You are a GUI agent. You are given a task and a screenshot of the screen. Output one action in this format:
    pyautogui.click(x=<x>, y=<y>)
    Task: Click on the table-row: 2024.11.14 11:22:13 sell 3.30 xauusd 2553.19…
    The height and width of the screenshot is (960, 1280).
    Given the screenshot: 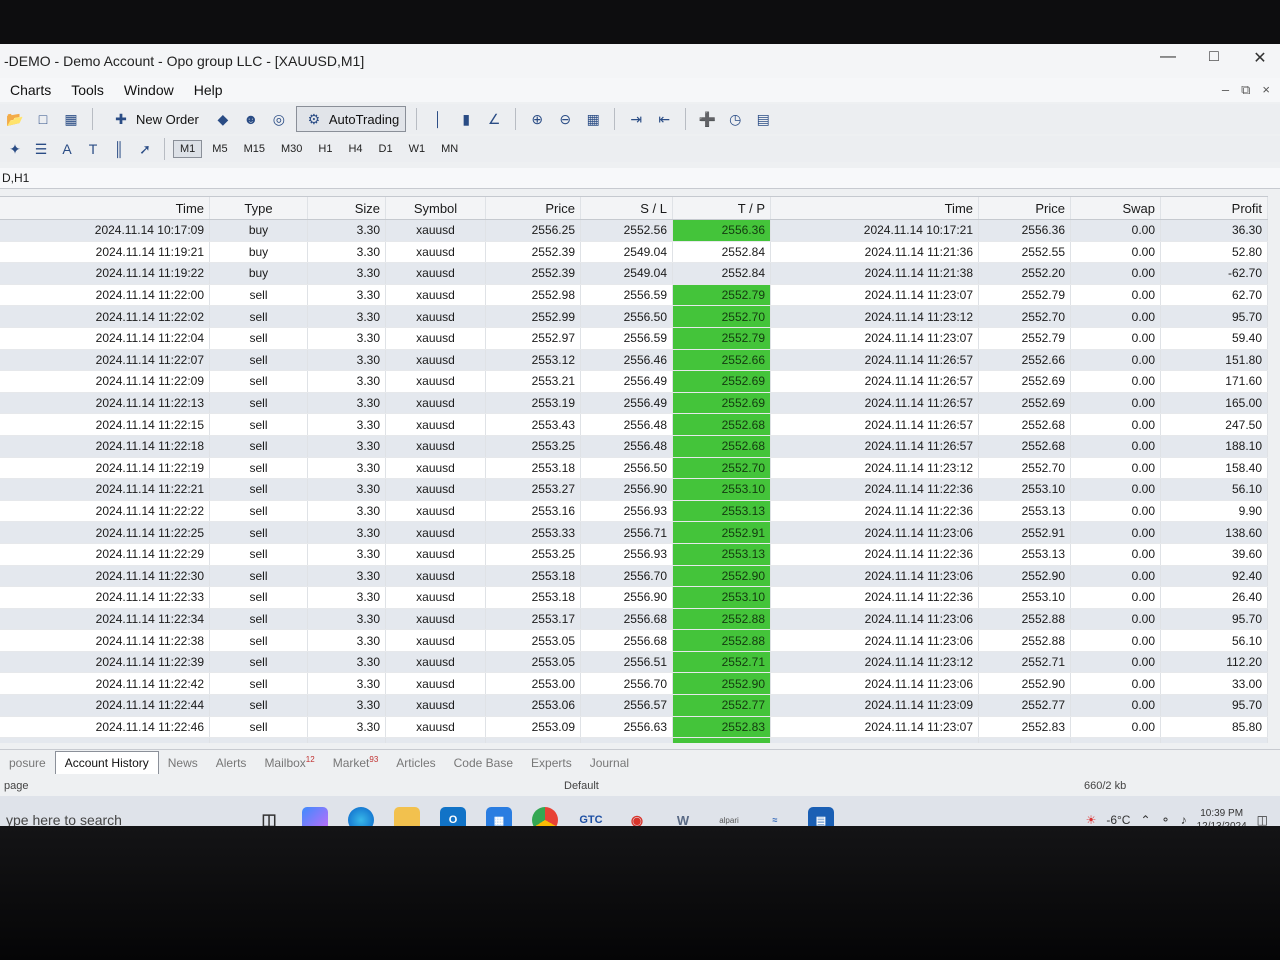 What is the action you would take?
    pyautogui.click(x=634, y=403)
    